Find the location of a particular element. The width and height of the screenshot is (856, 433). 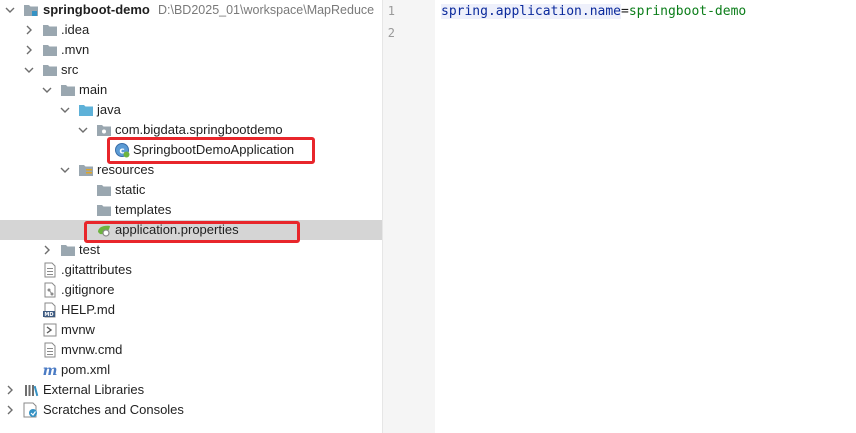

tree-item-templates: templates is located at coordinates (191, 210).